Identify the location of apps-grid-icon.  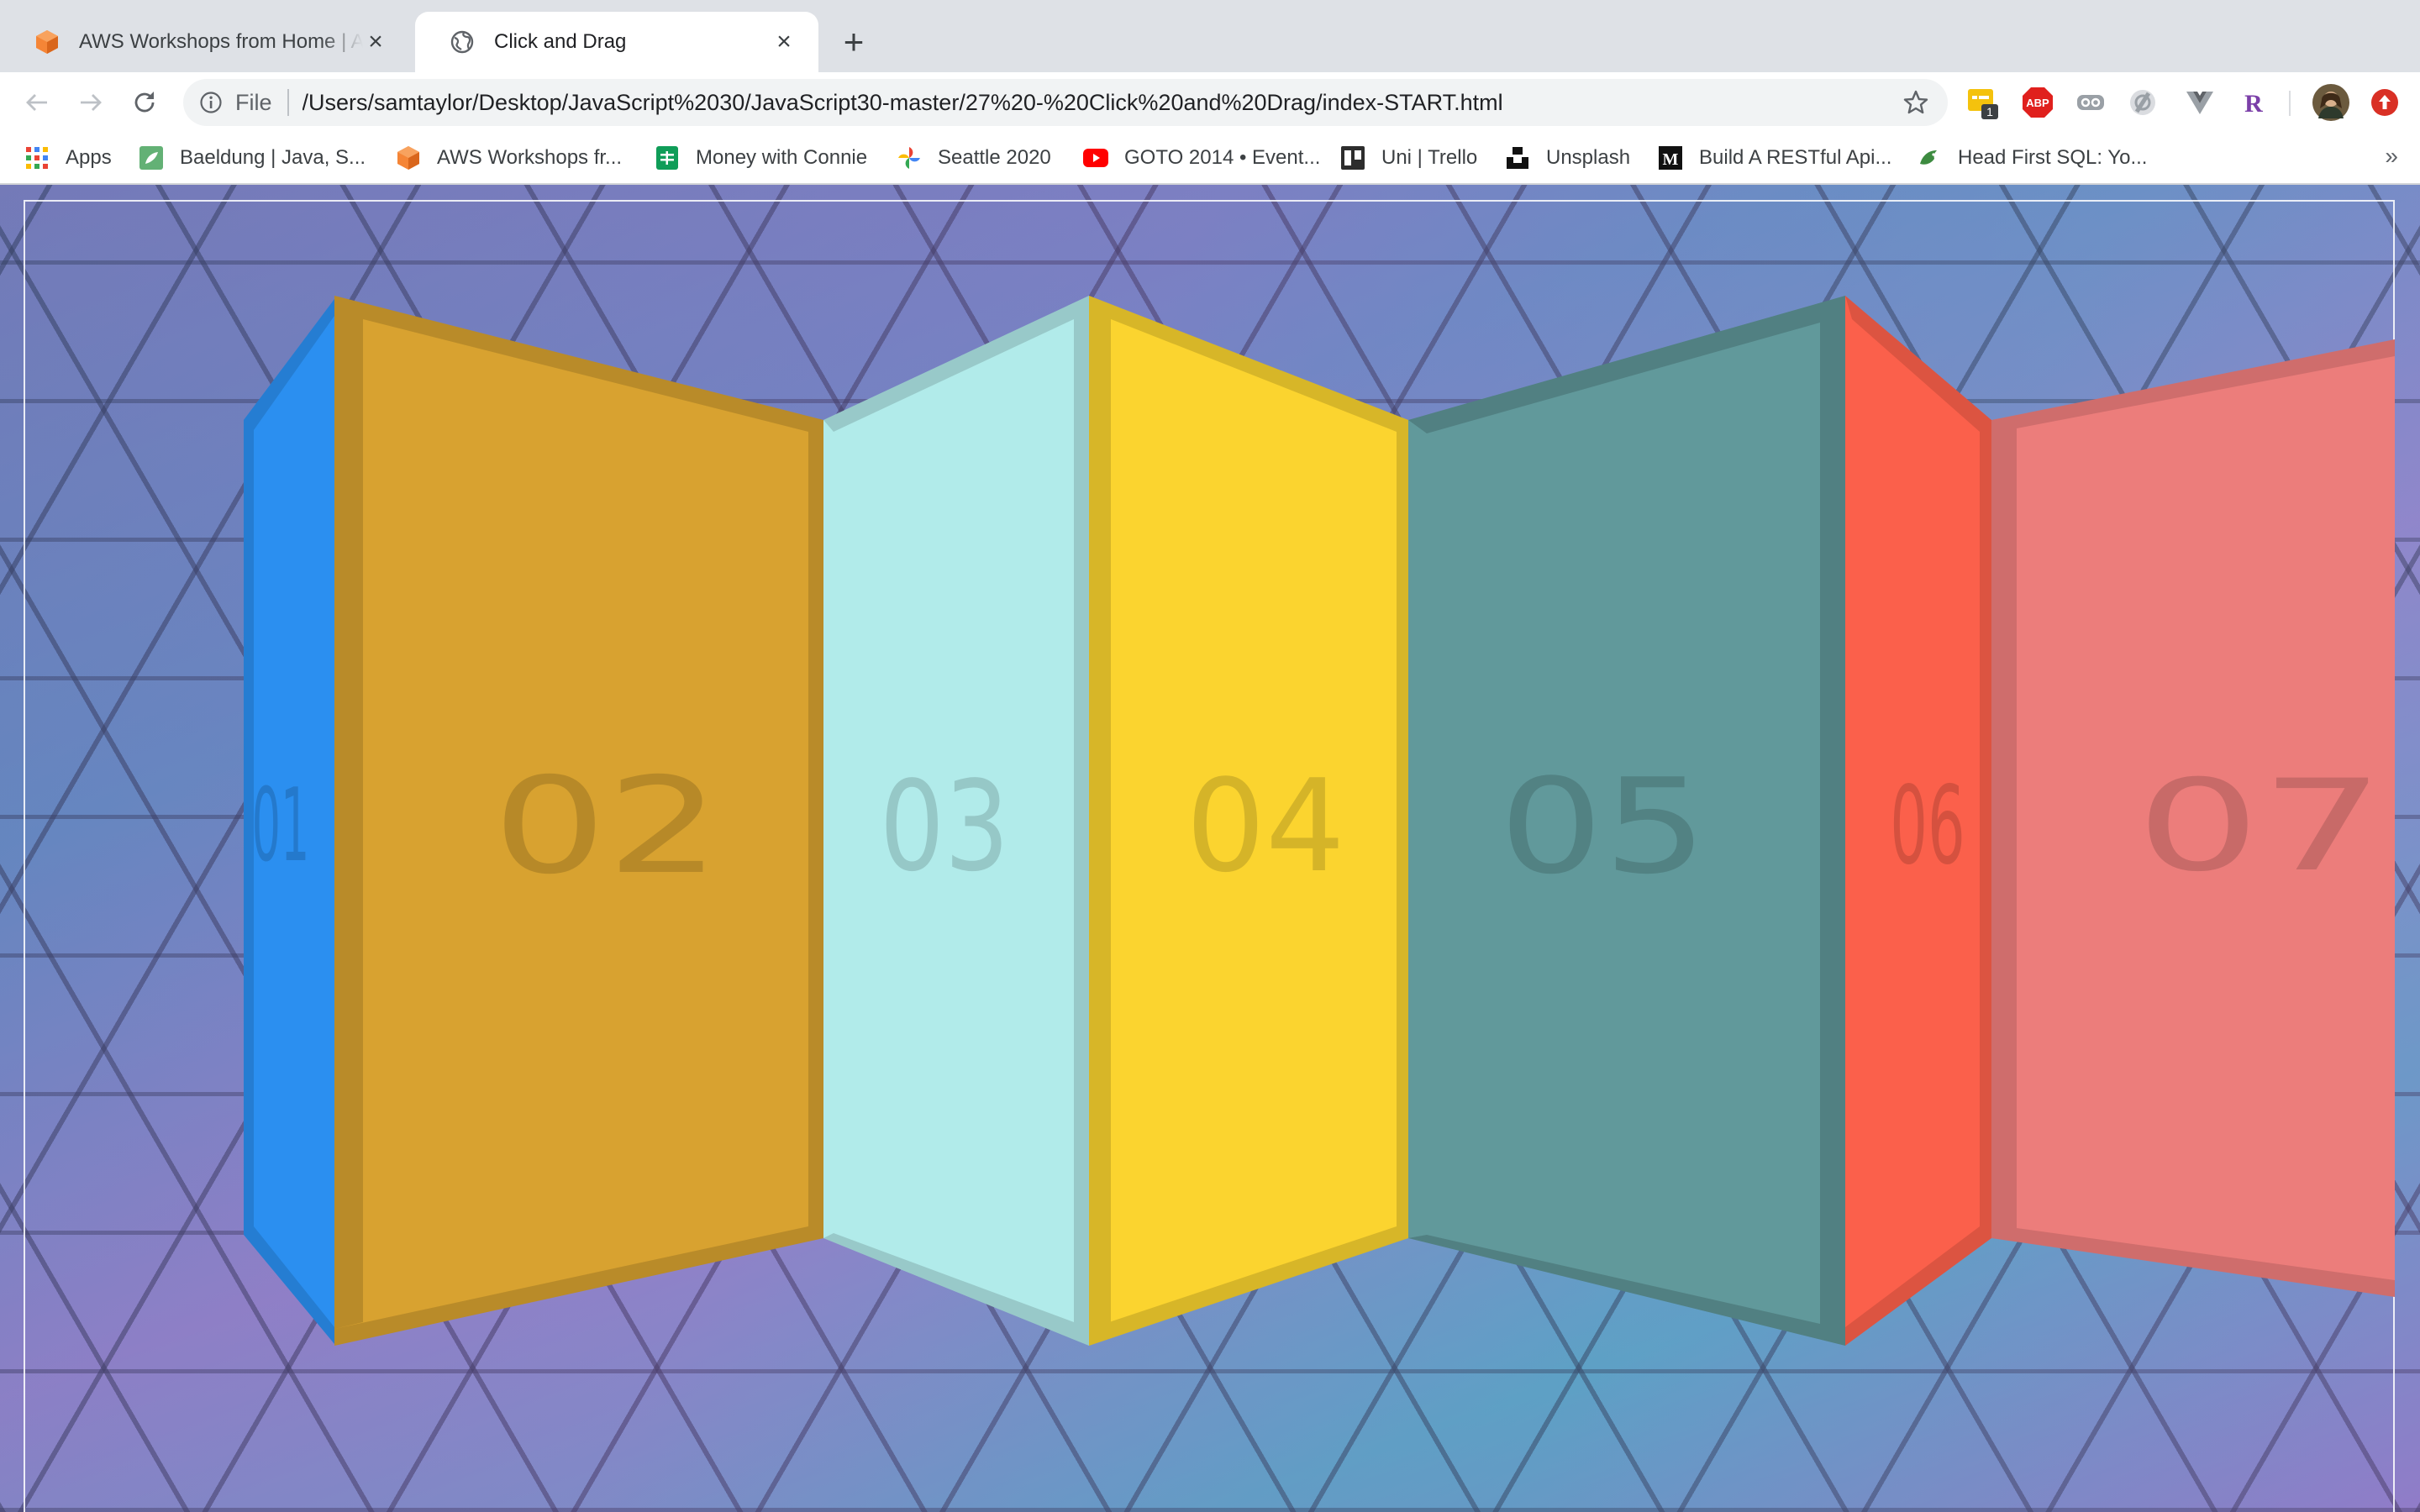
(37, 157).